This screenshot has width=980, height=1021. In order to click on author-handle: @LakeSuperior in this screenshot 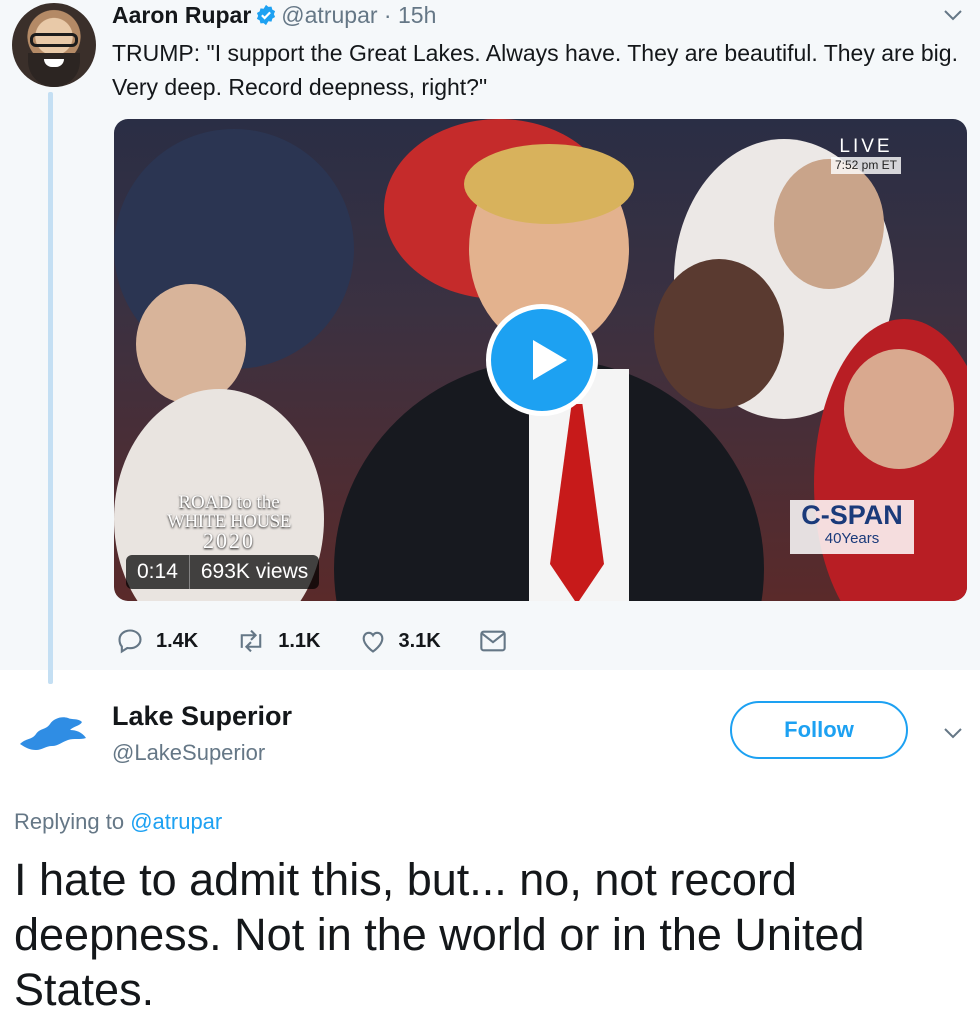, I will do `click(188, 753)`.